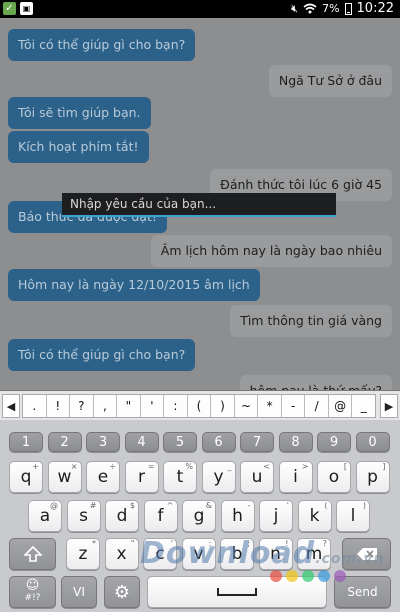 Image resolution: width=400 pixels, height=612 pixels. I want to click on symbol-key: ~, so click(246, 406).